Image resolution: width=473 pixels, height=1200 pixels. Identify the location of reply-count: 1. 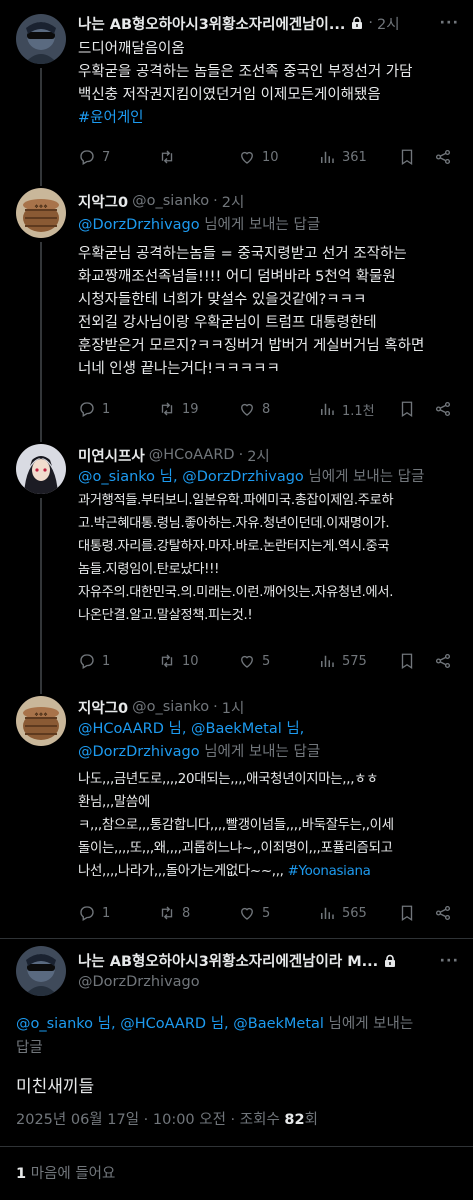
(106, 409).